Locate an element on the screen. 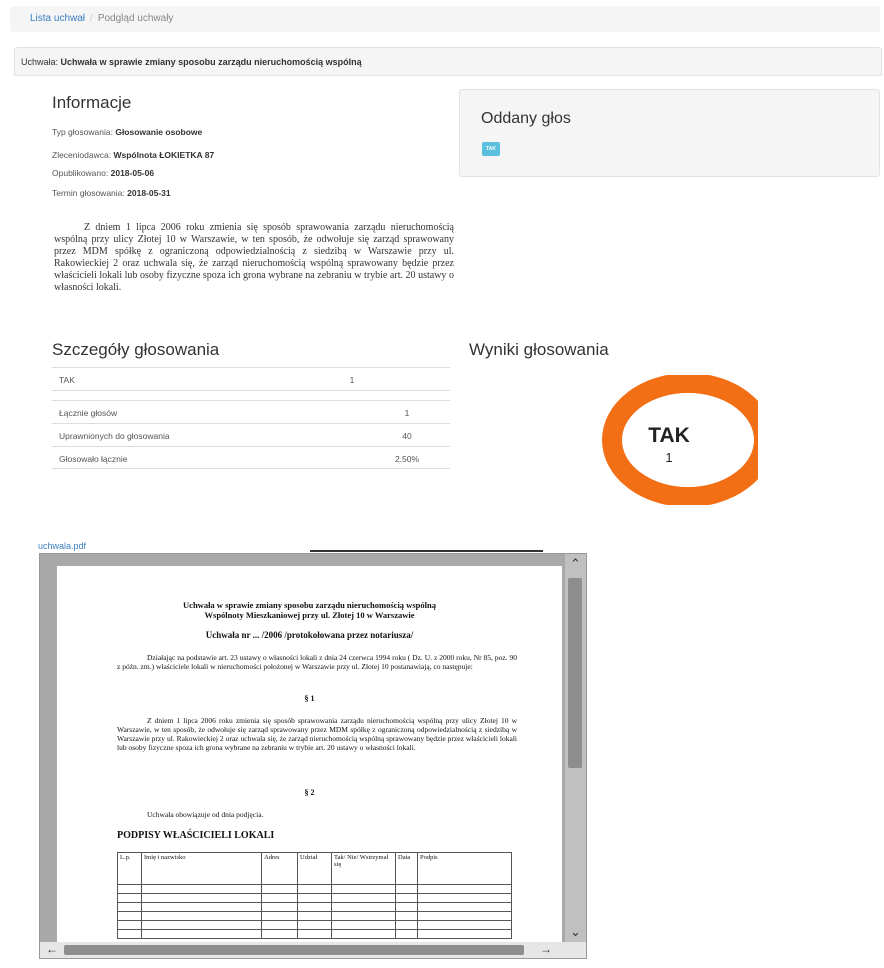  pdf-horizontal-scrollbar: ← → is located at coordinates (313, 950).